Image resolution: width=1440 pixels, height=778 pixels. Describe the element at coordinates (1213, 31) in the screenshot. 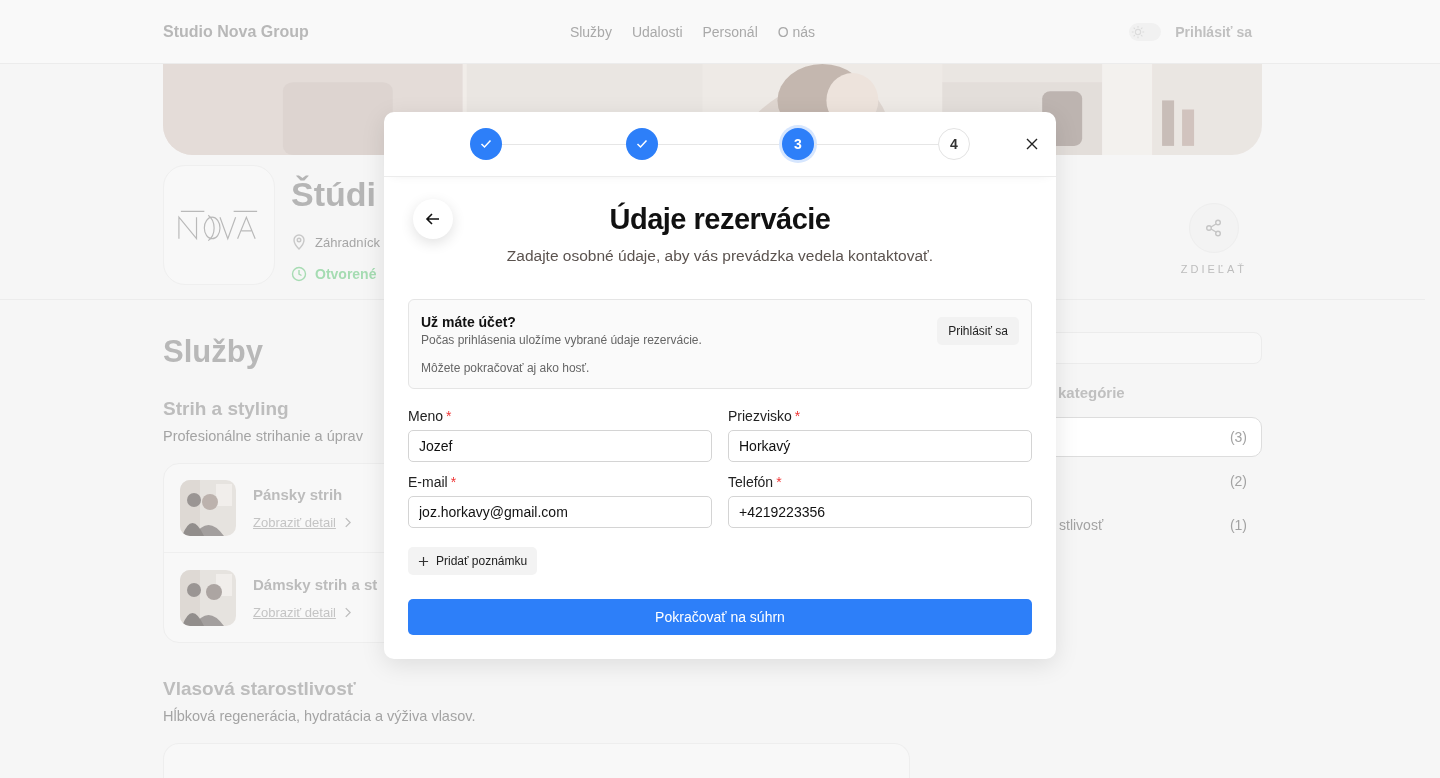

I see `login-link: Prihlásiť sa` at that location.